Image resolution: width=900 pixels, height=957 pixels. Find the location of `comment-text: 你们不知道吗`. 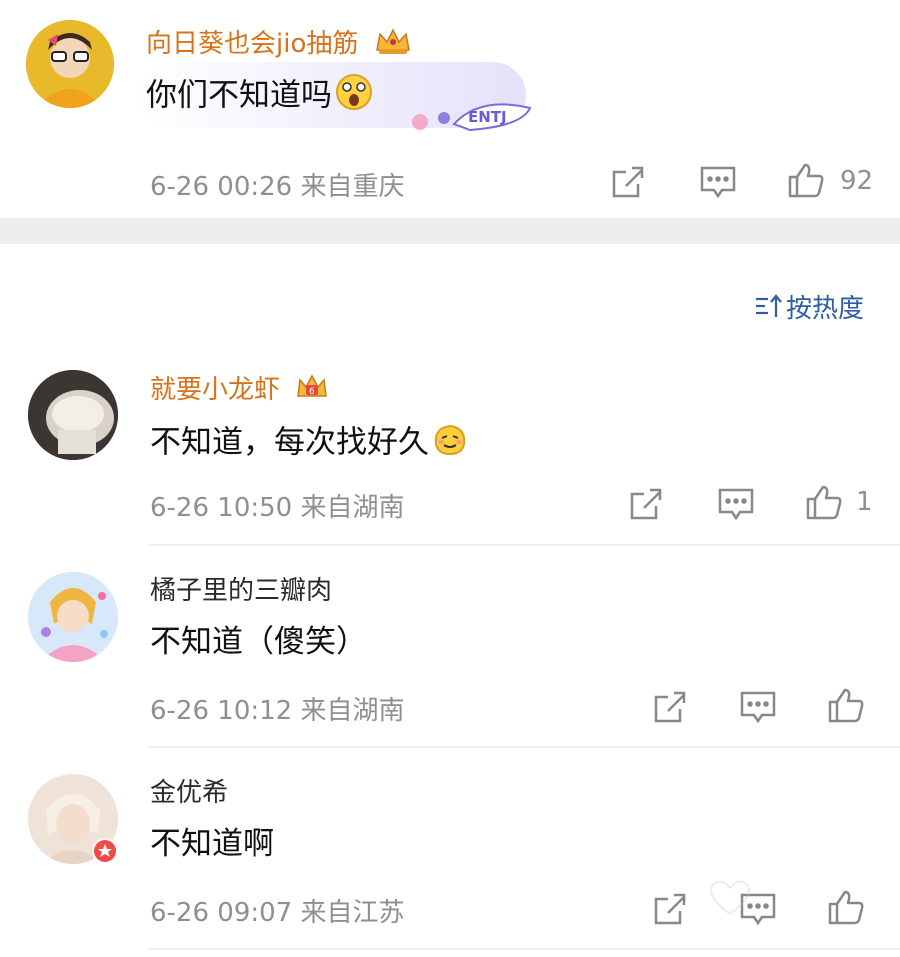

comment-text: 你们不知道吗 is located at coordinates (260, 97).